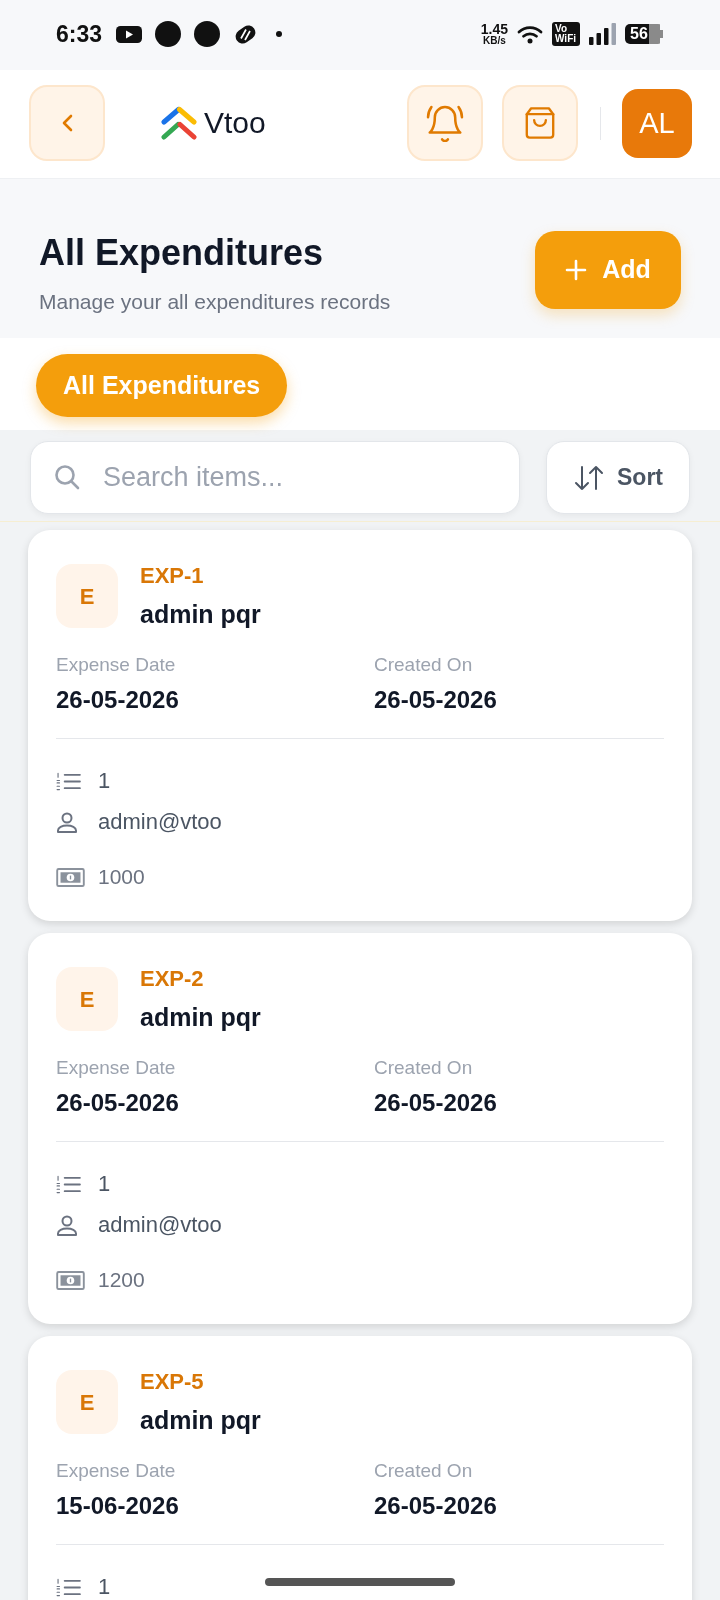 This screenshot has height=1600, width=720. Describe the element at coordinates (172, 979) in the screenshot. I see `expense-code: EXP-2` at that location.